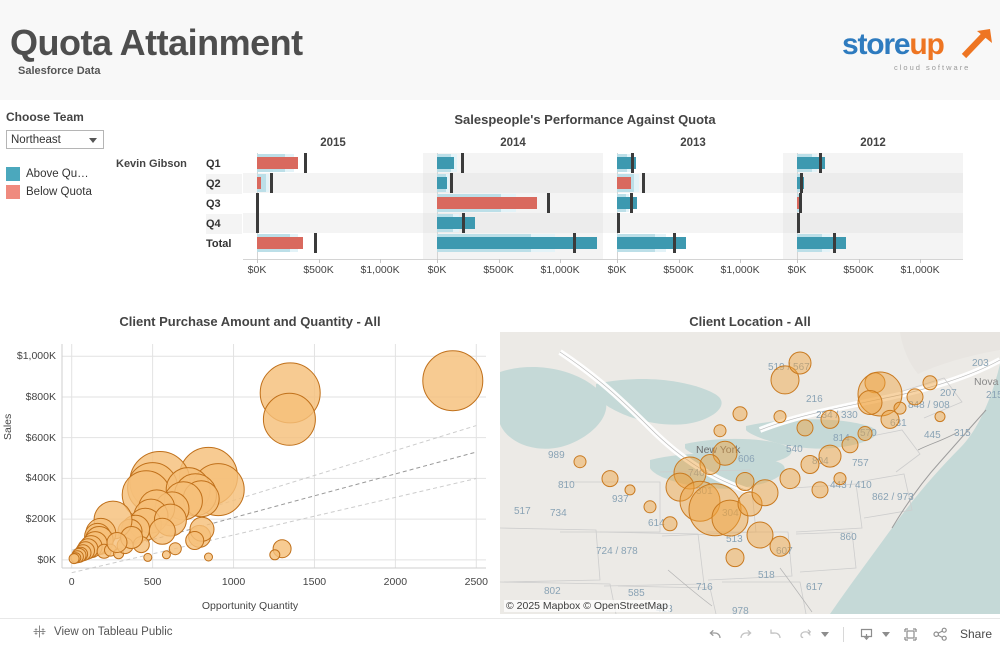 The width and height of the screenshot is (1000, 647). What do you see at coordinates (55, 139) in the screenshot?
I see `team-filter-dropdown: Northeast` at bounding box center [55, 139].